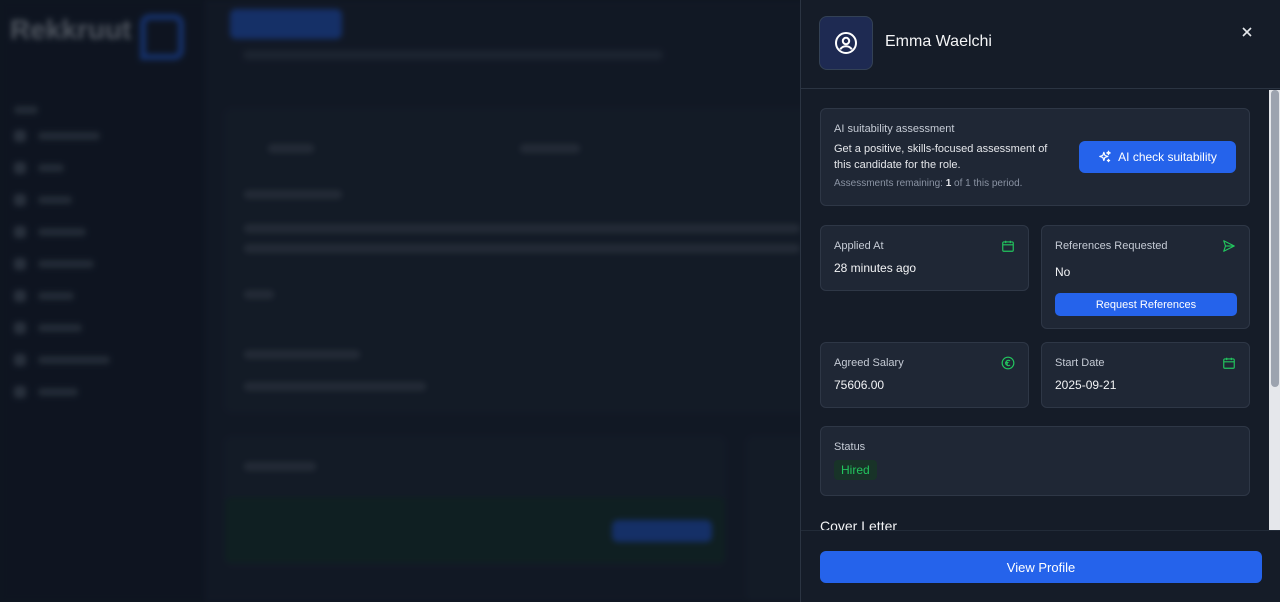  I want to click on ai-check-suitability-button: AI check suitability, so click(1157, 157).